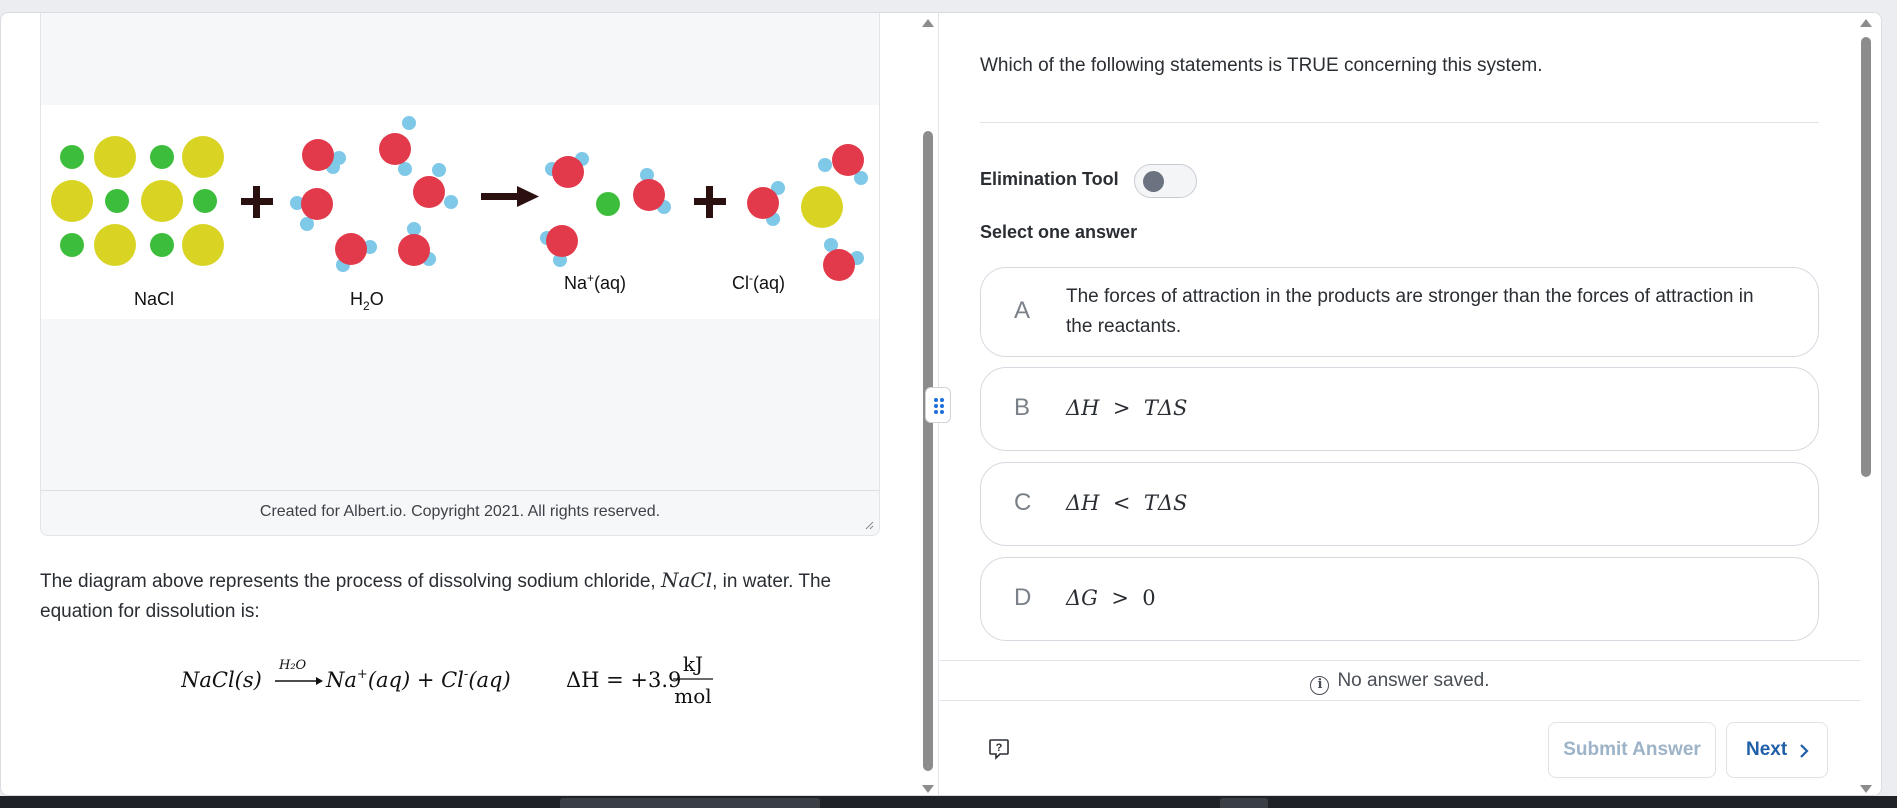 This screenshot has width=1897, height=808. What do you see at coordinates (595, 282) in the screenshot?
I see `label-sodium-ion: Na+(aq)` at bounding box center [595, 282].